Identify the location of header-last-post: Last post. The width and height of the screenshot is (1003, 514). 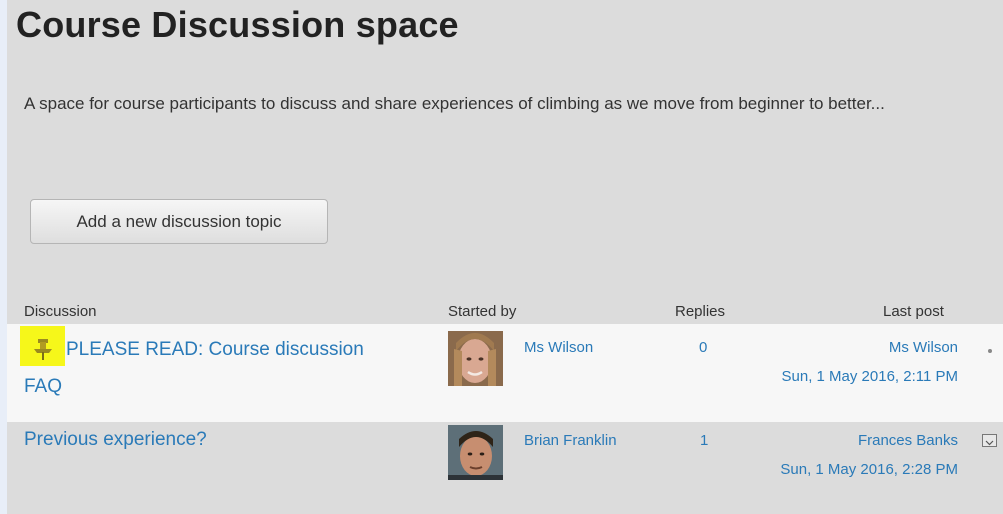
(913, 311).